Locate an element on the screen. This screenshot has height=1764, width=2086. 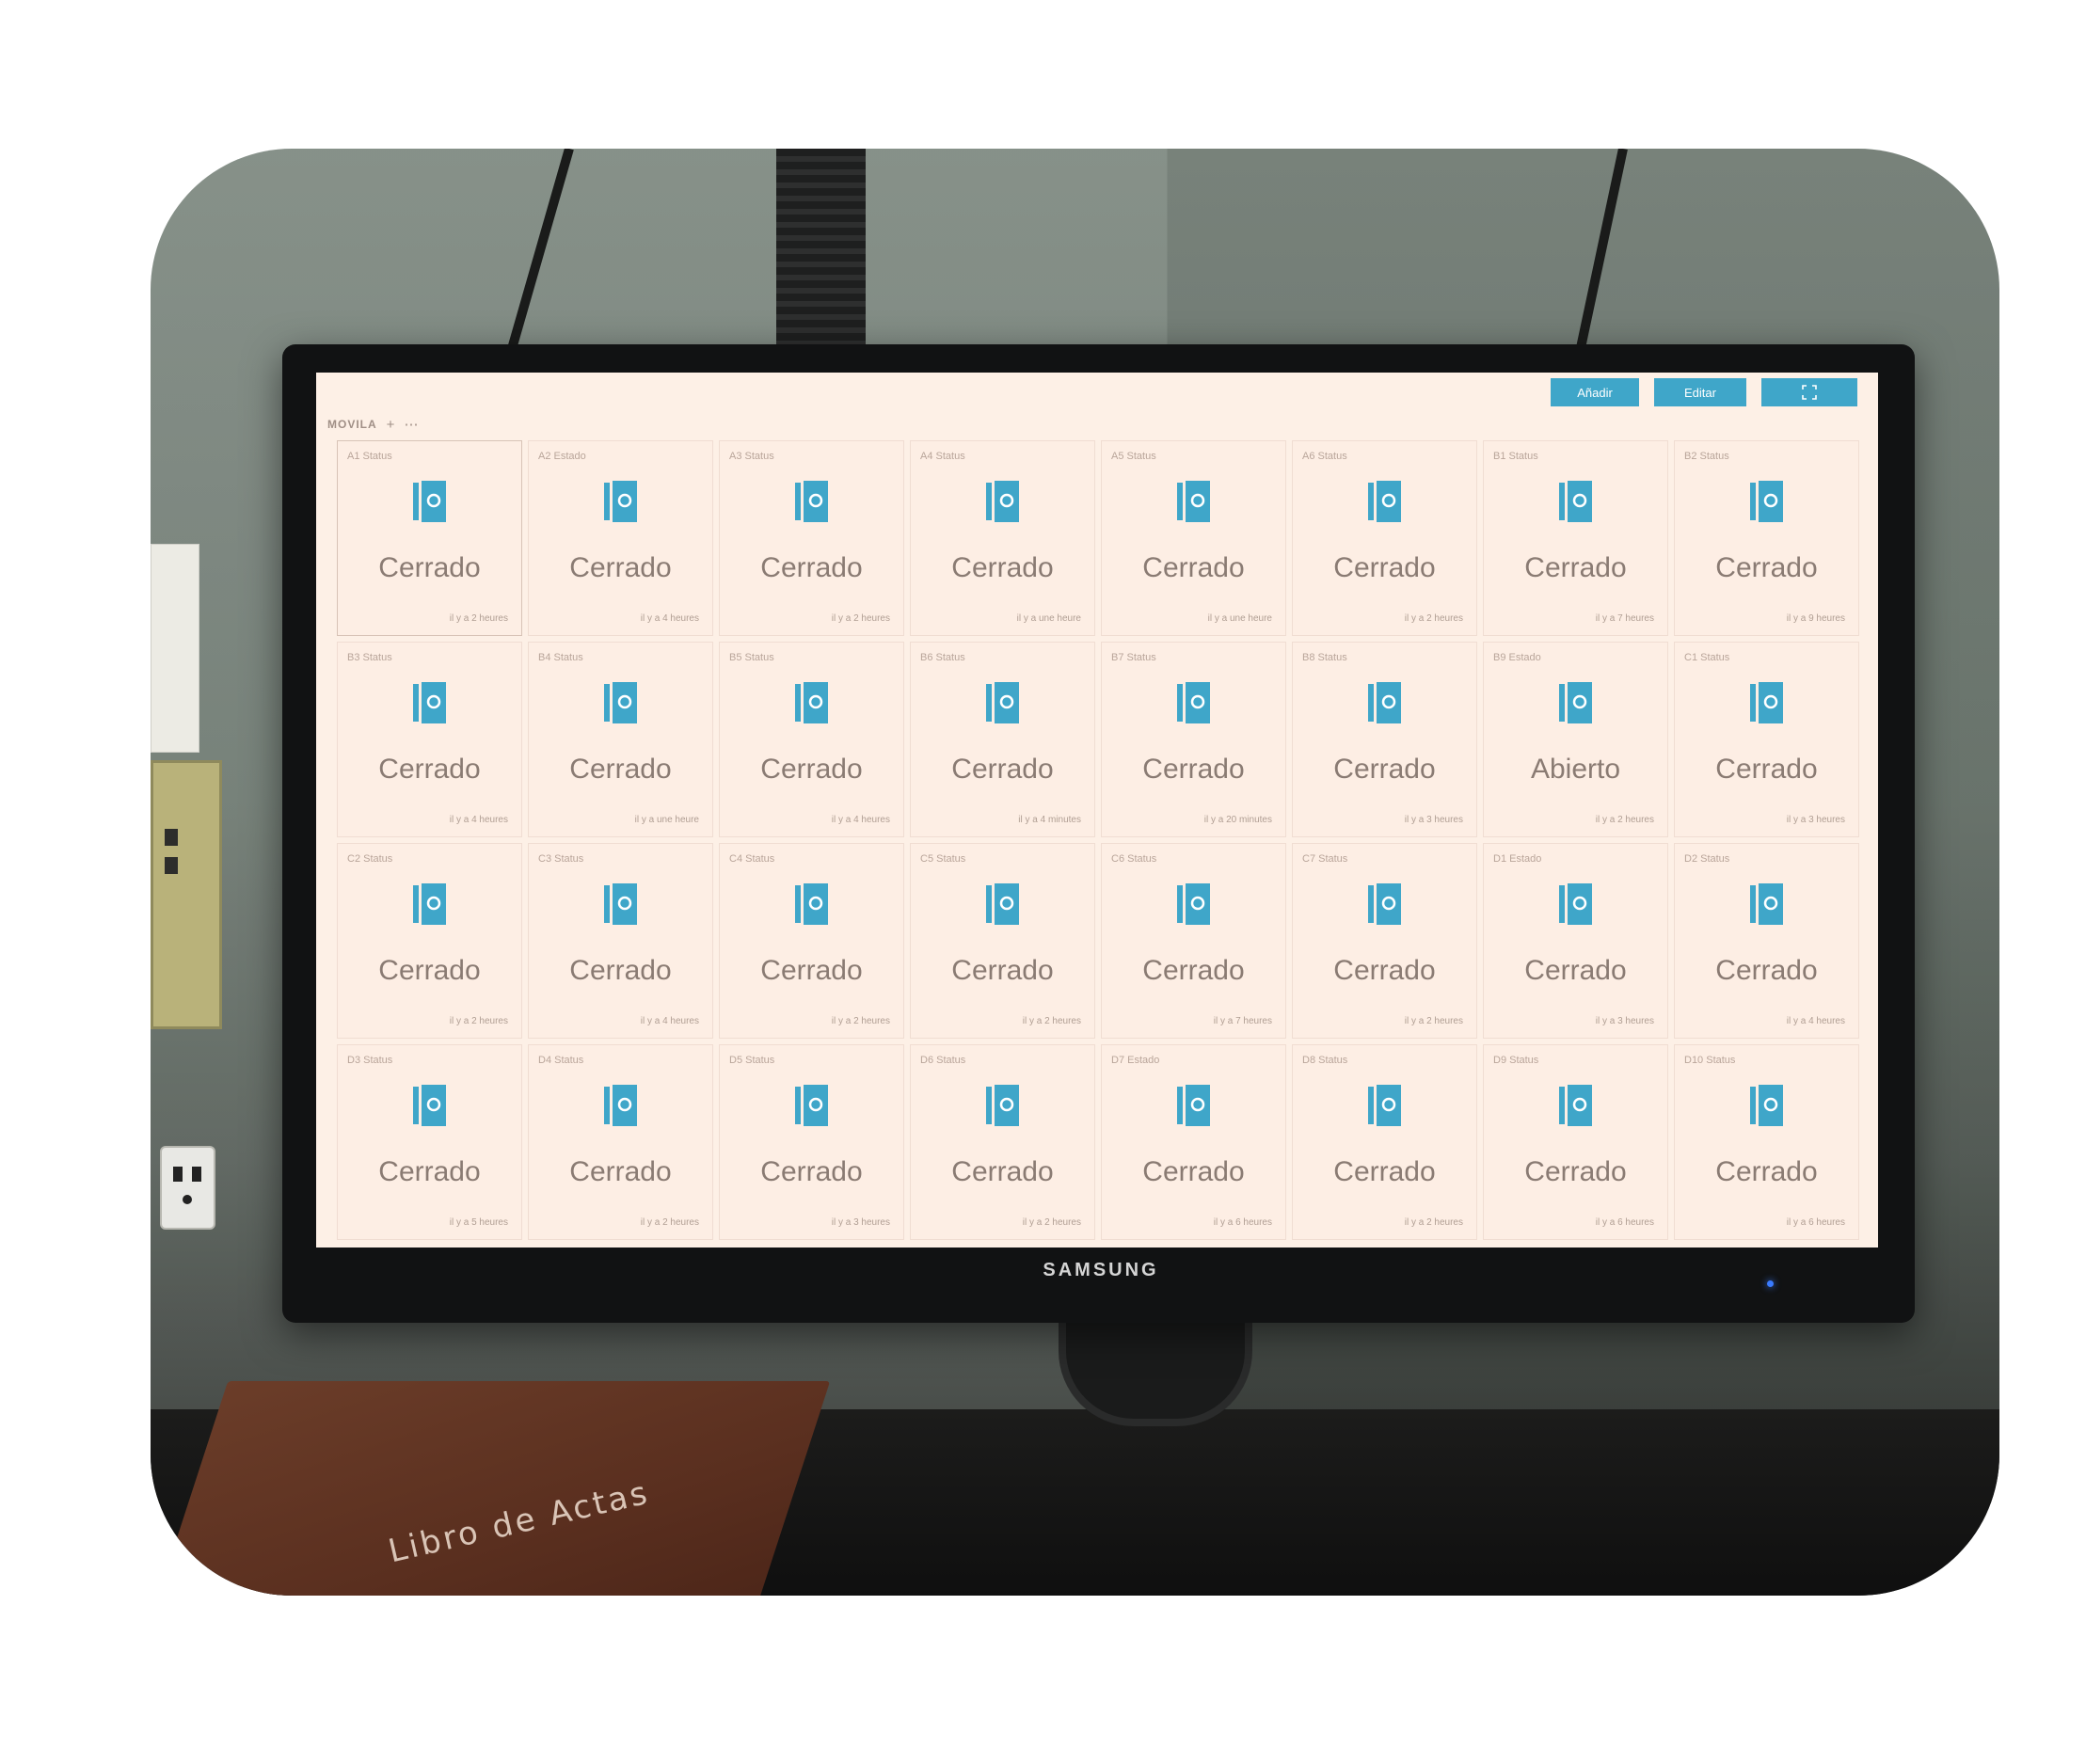
door-status-card: A4 Status Cerrado il y a une heure is located at coordinates (1003, 538).